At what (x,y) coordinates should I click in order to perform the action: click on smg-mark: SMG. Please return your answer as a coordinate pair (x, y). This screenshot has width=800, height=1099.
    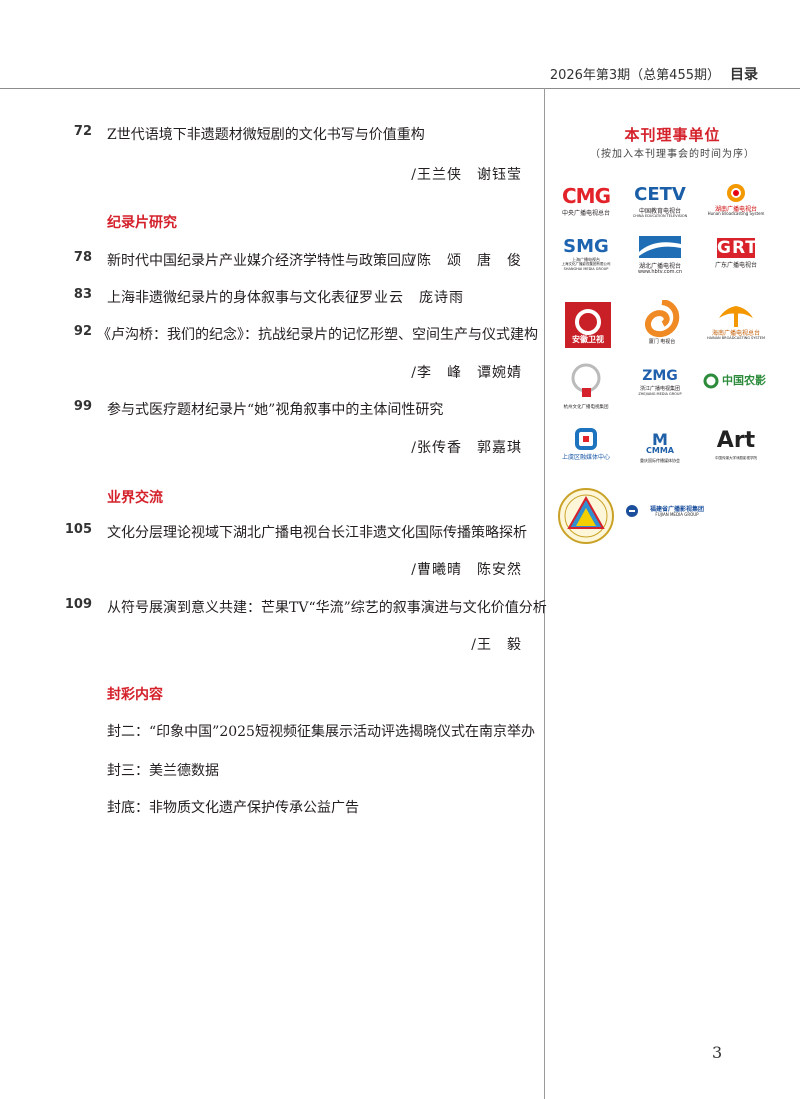
    Looking at the image, I should click on (586, 246).